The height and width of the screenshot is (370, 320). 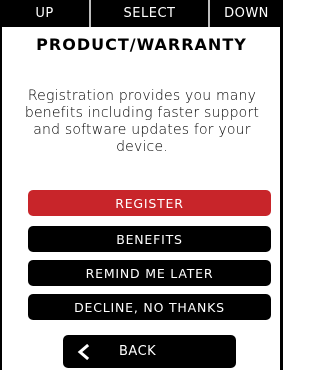 I want to click on up-button: UP, so click(x=44, y=13).